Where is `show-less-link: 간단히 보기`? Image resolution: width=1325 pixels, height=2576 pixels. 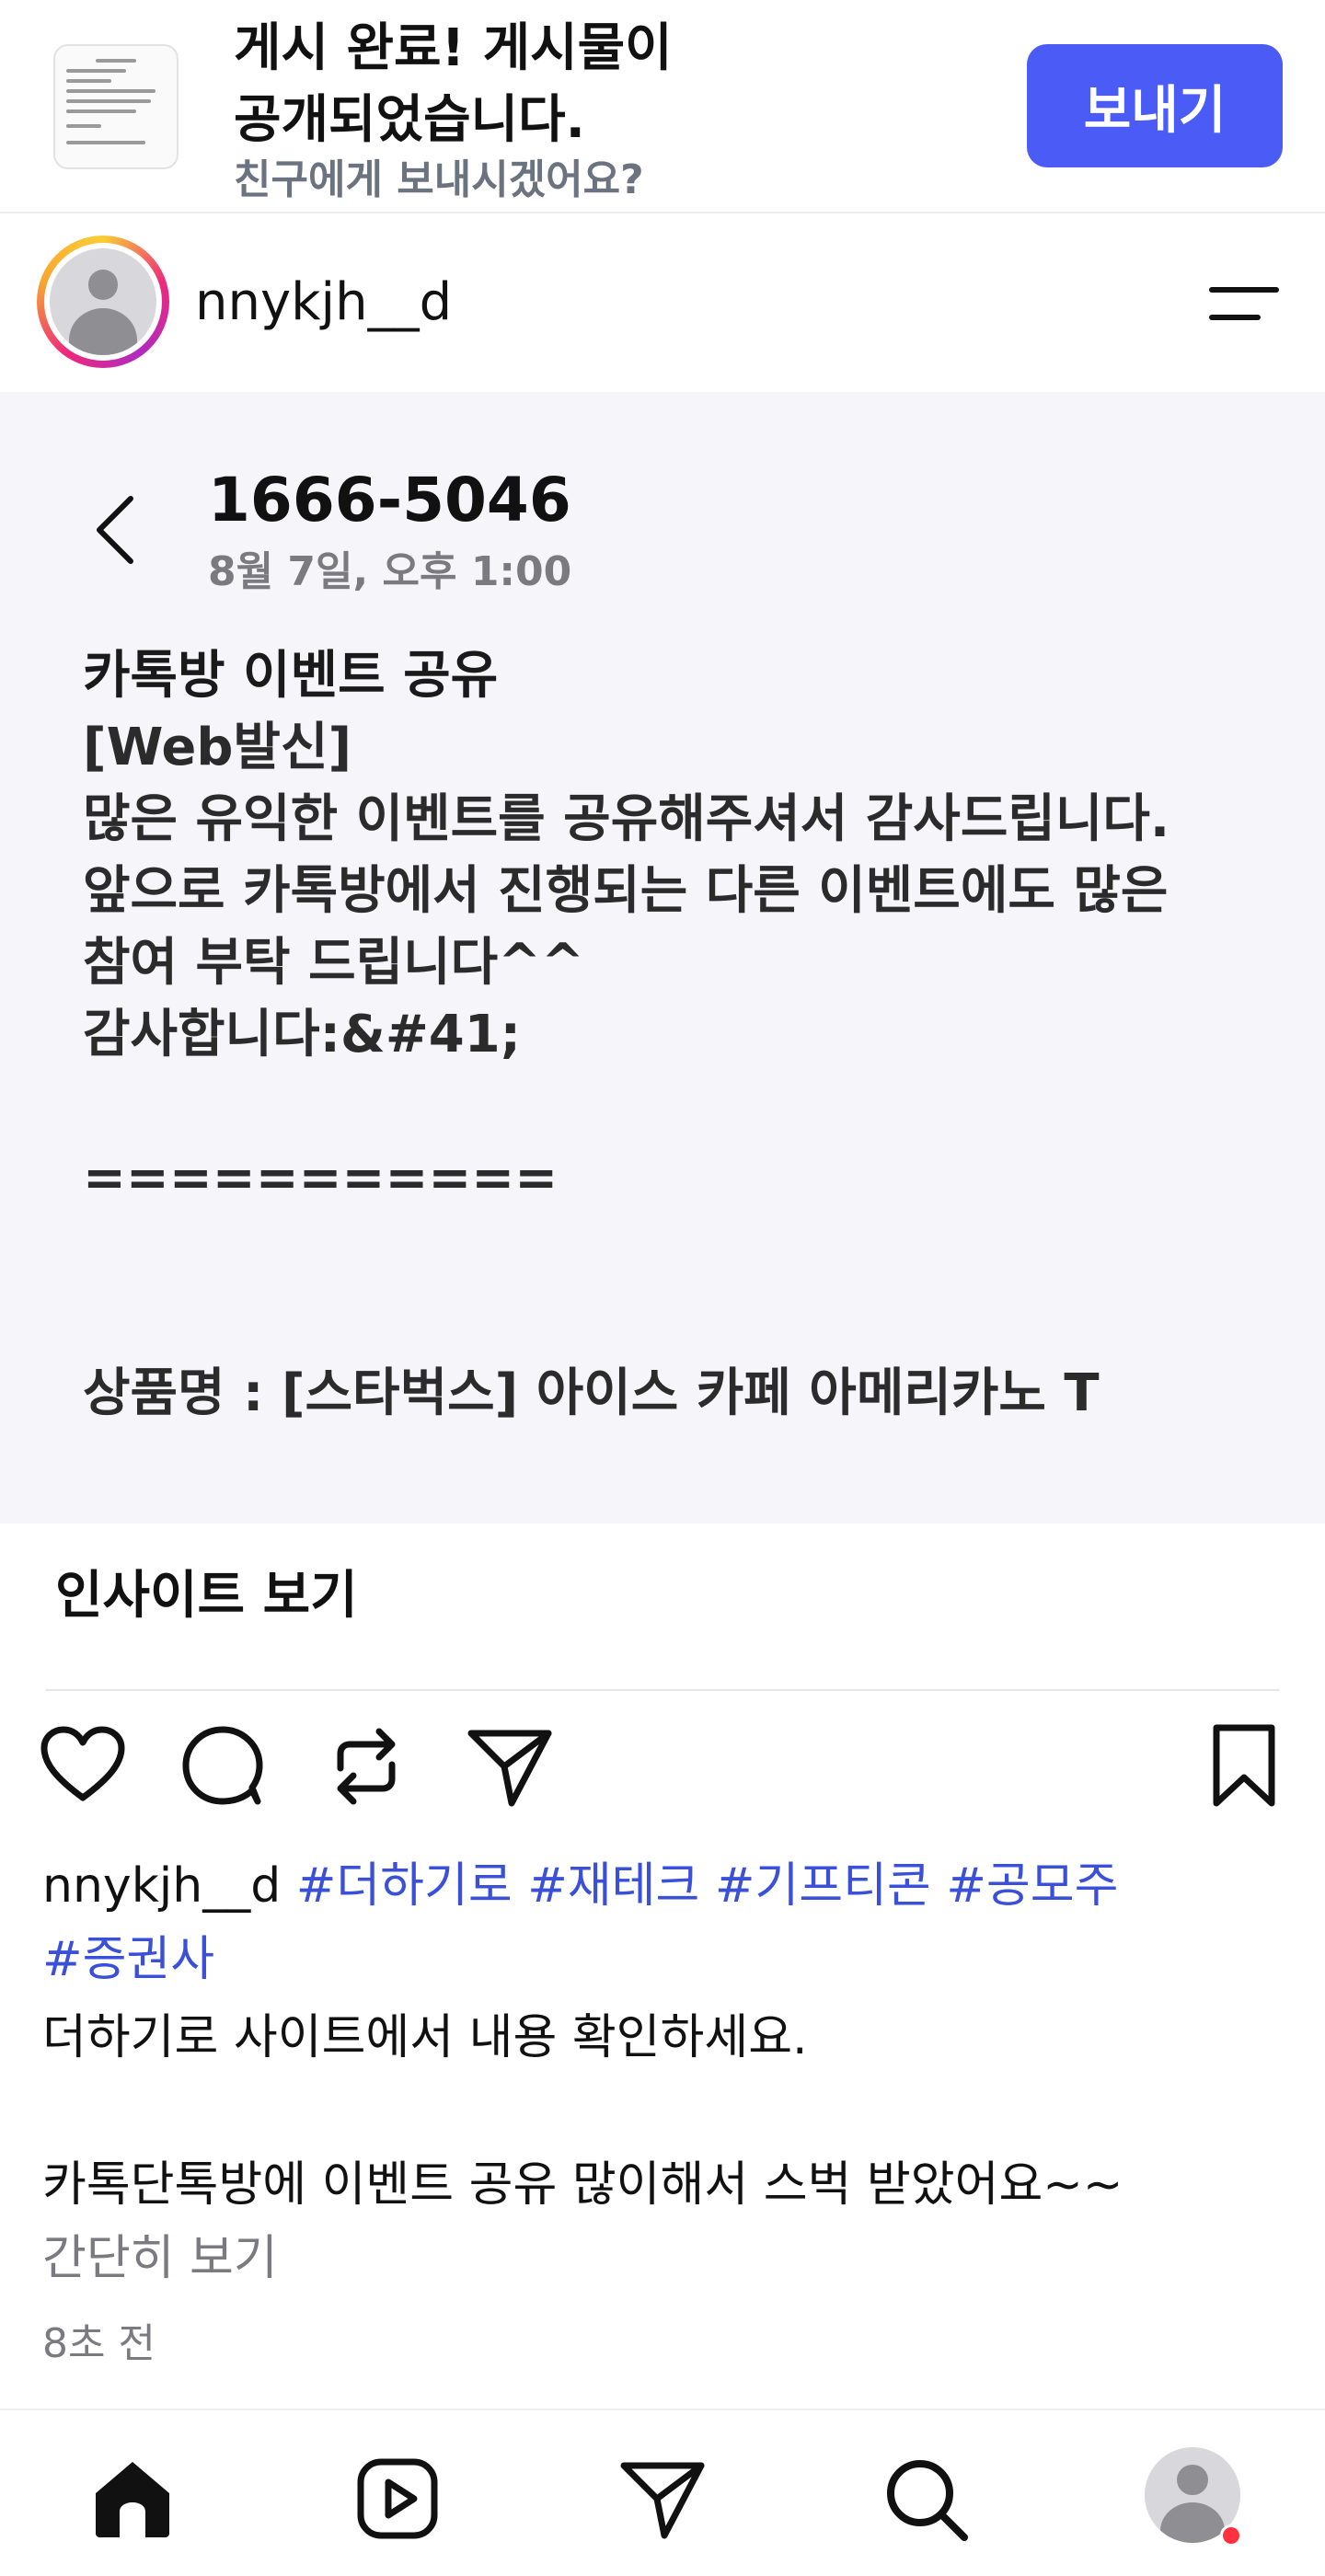
show-less-link: 간단히 보기 is located at coordinates (160, 2258).